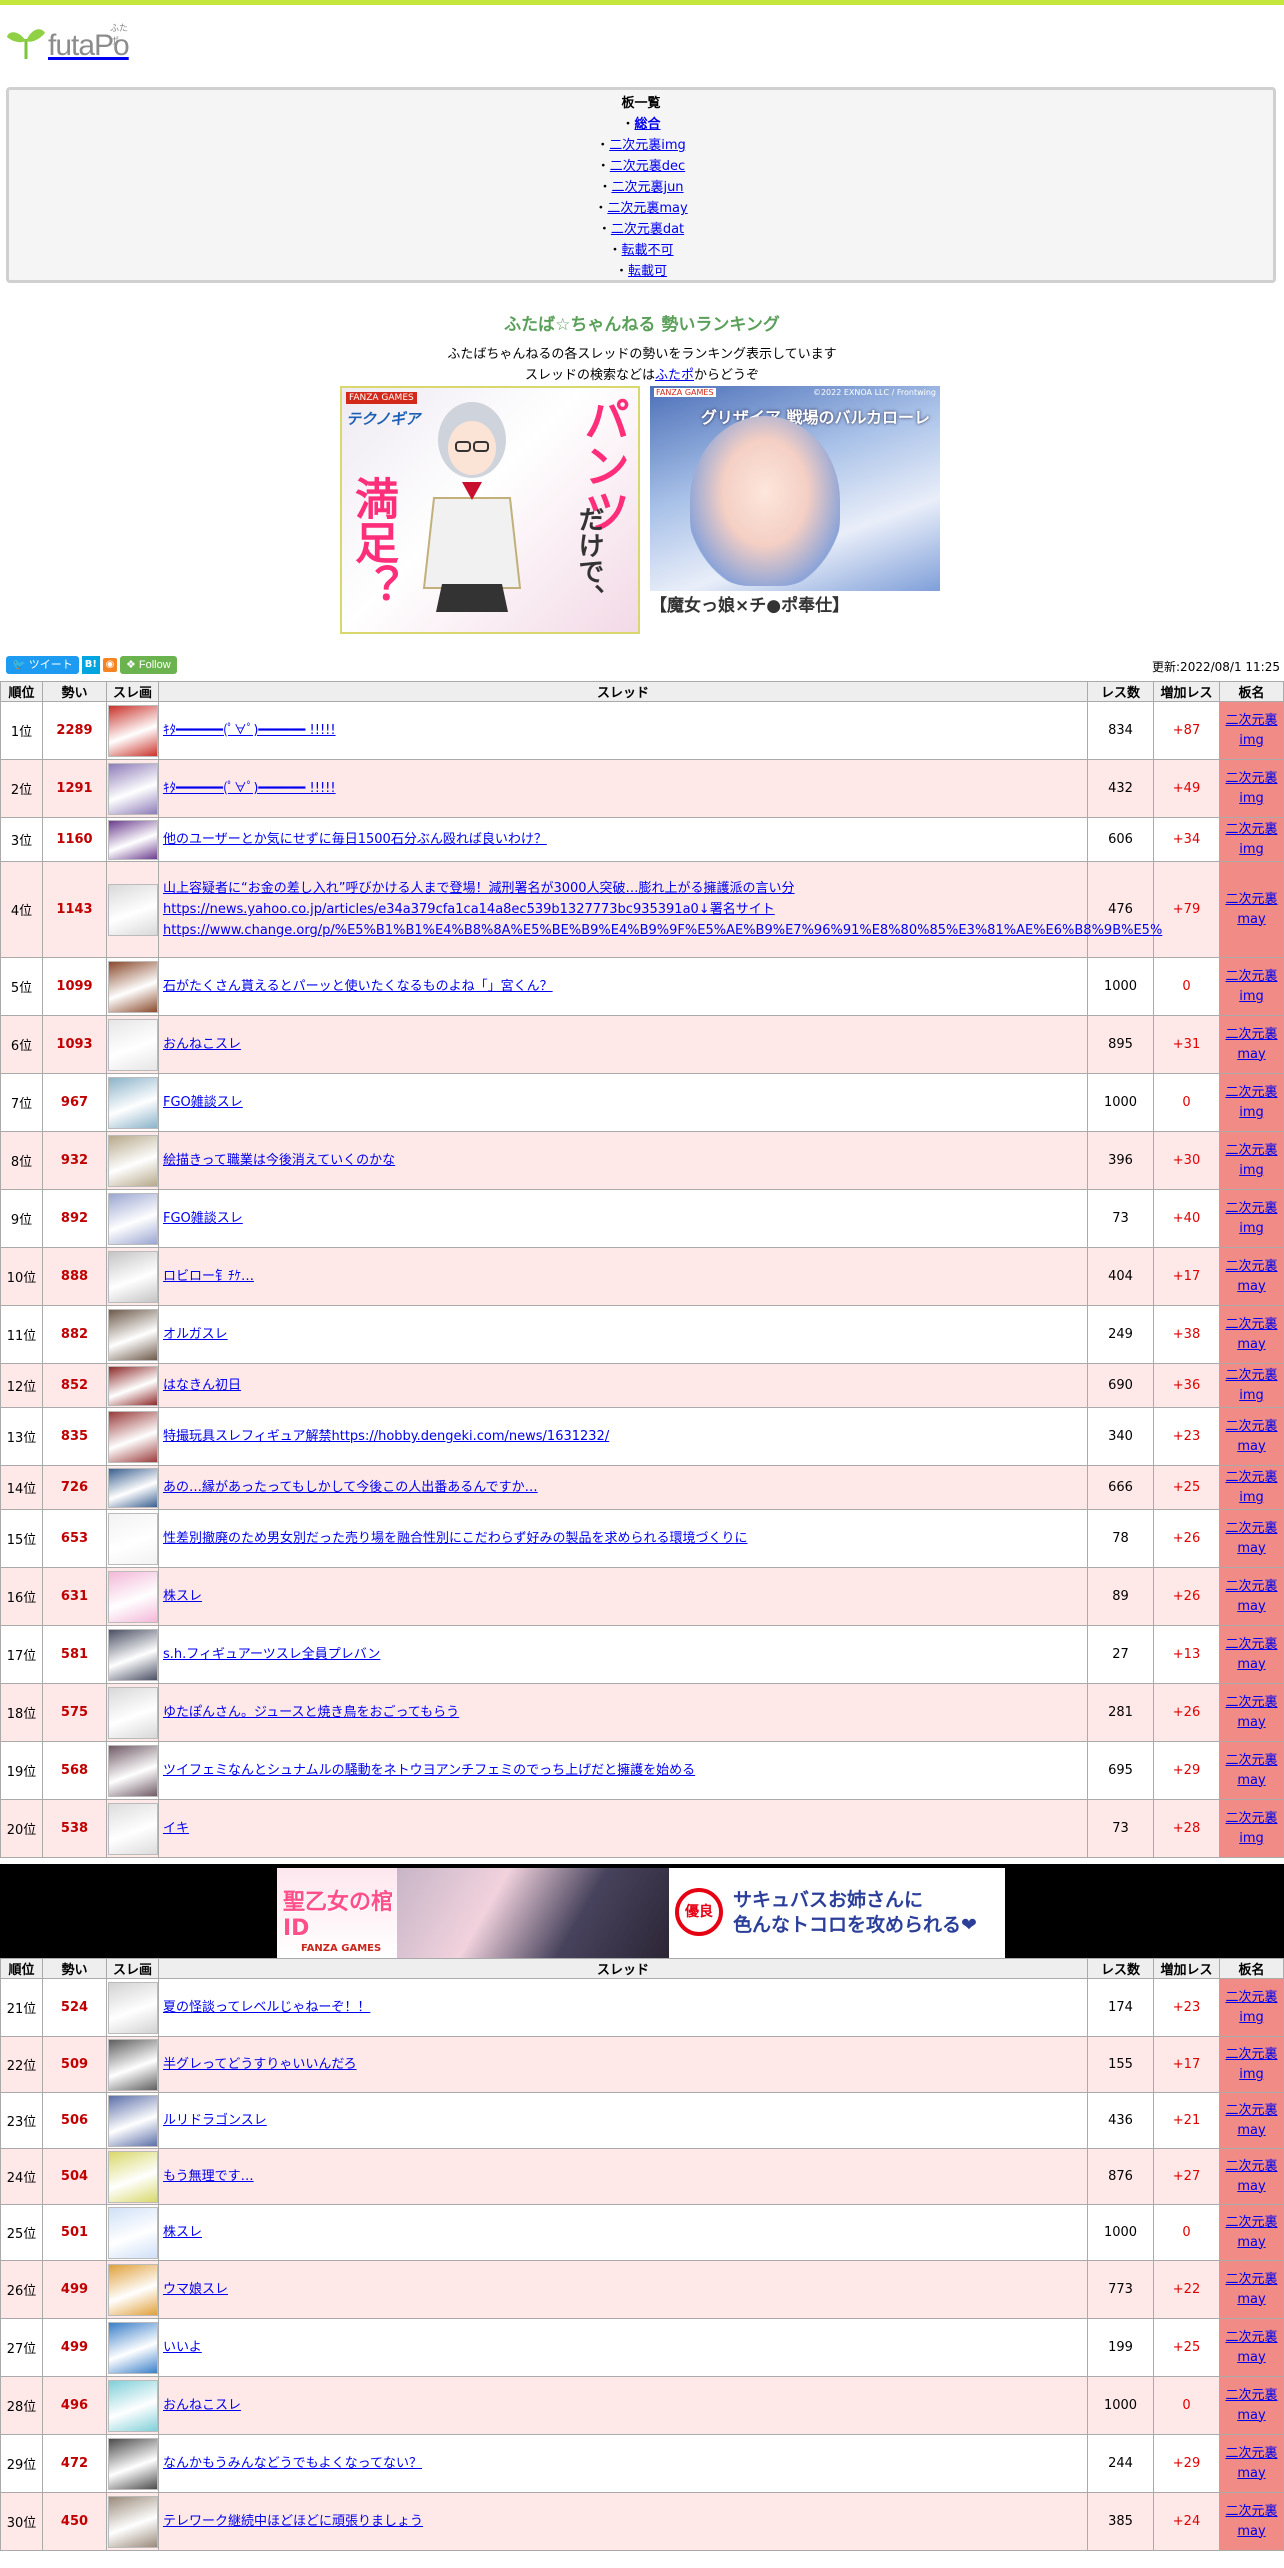 This screenshot has width=1284, height=2568. I want to click on thread-link: ウマ娘スレ, so click(195, 2289).